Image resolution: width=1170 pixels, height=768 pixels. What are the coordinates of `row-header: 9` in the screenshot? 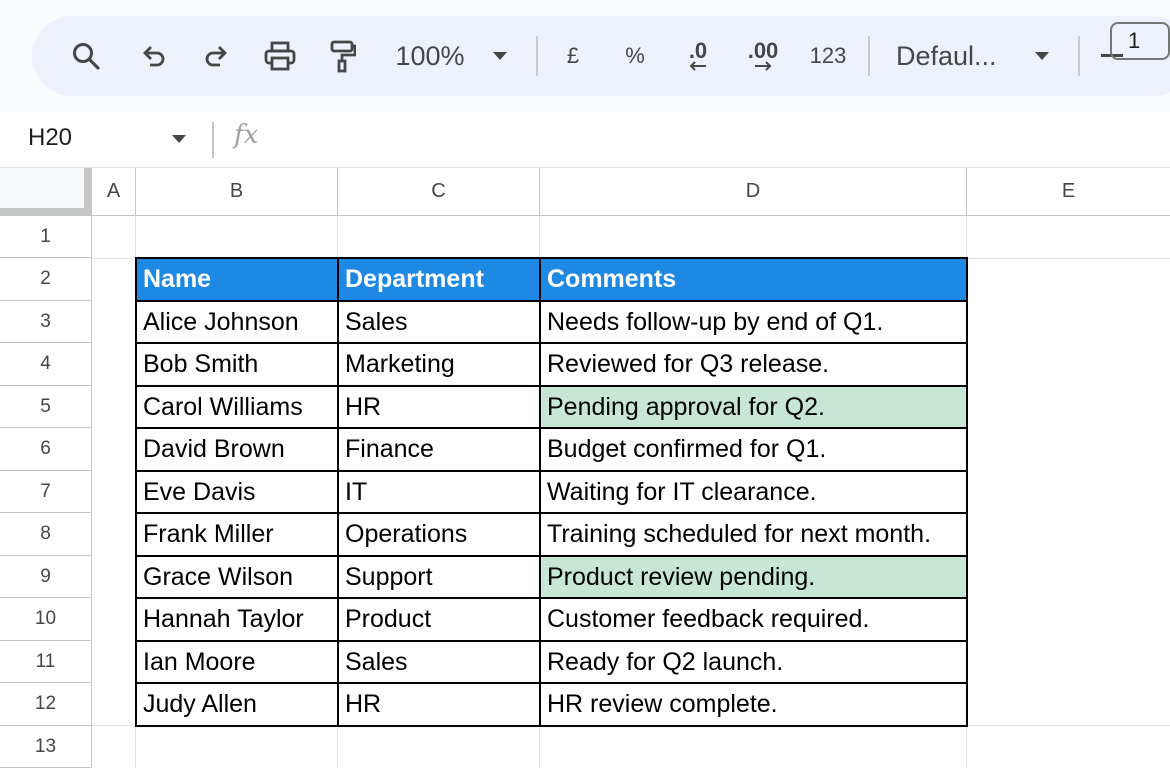 It's located at (46, 577).